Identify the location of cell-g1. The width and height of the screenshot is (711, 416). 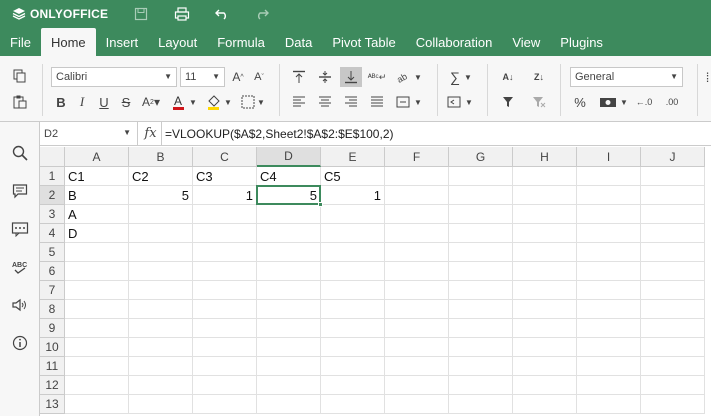
(481, 176).